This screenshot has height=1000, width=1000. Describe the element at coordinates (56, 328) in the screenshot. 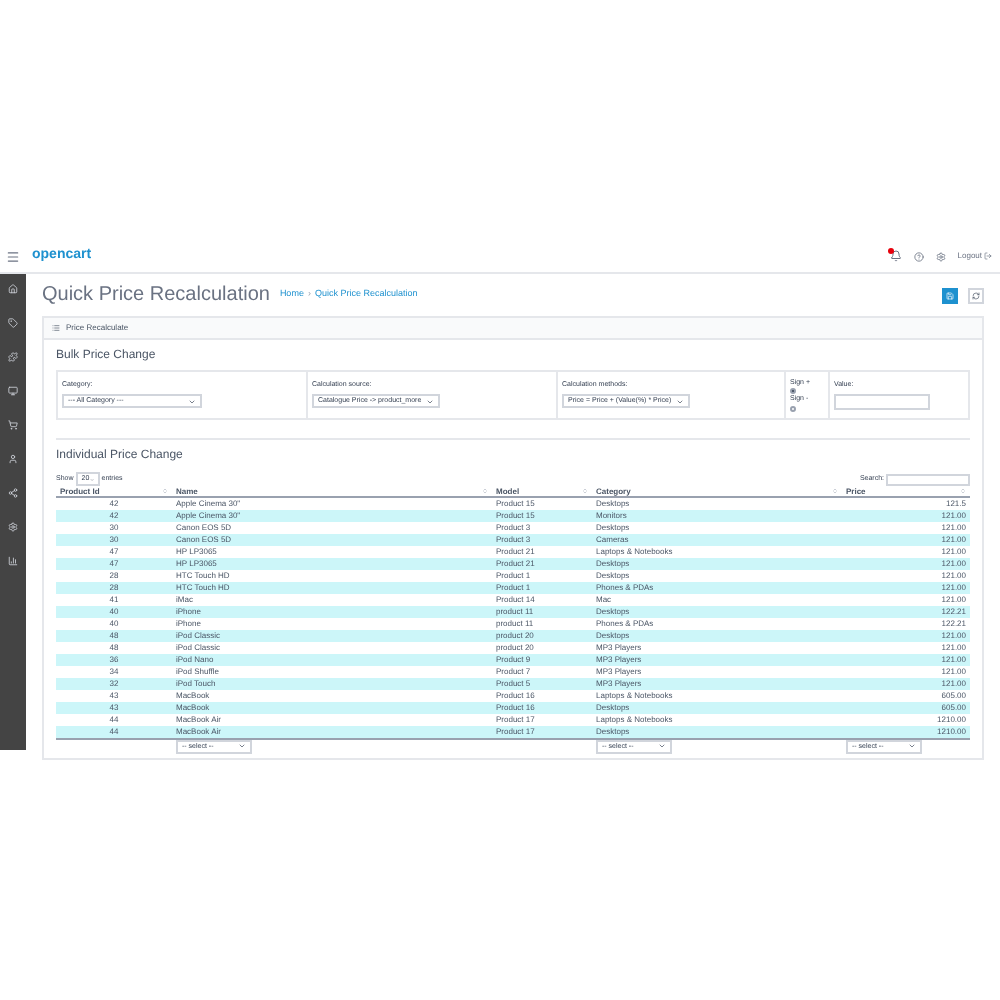

I see `list-icon` at that location.